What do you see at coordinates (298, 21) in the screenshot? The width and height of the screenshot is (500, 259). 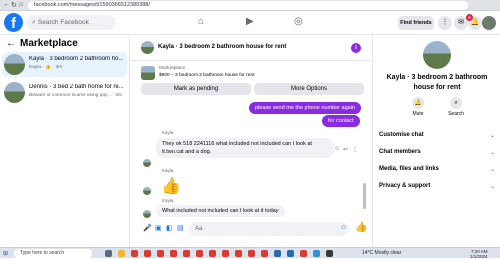 I see `groups-nav-icon: ◎` at bounding box center [298, 21].